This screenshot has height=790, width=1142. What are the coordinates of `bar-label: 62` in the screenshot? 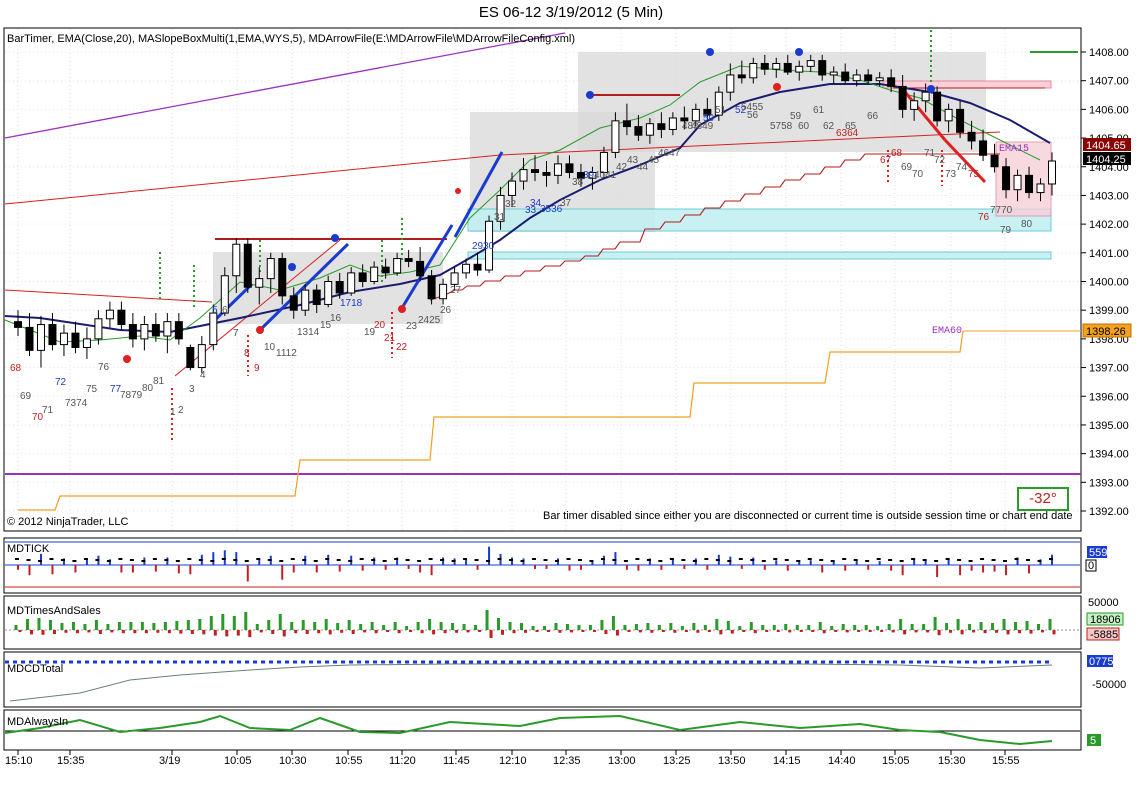 It's located at (829, 126).